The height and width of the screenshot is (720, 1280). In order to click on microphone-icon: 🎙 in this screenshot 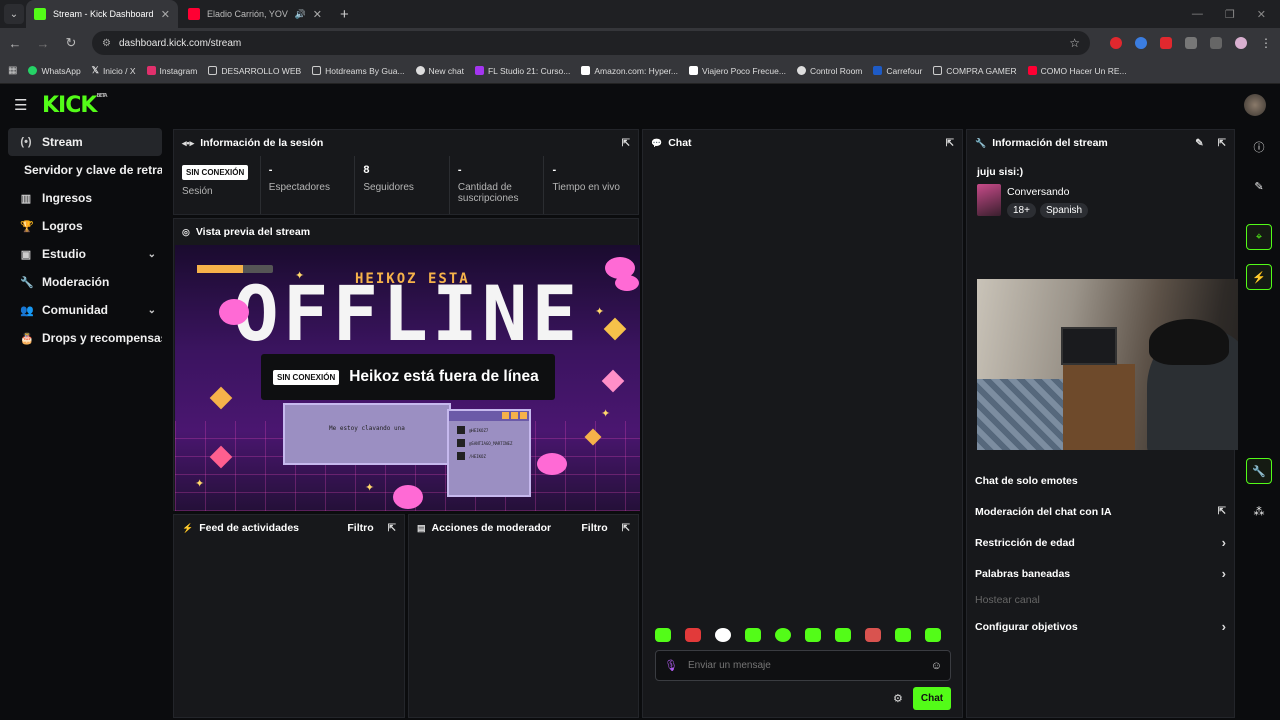, I will do `click(671, 665)`.